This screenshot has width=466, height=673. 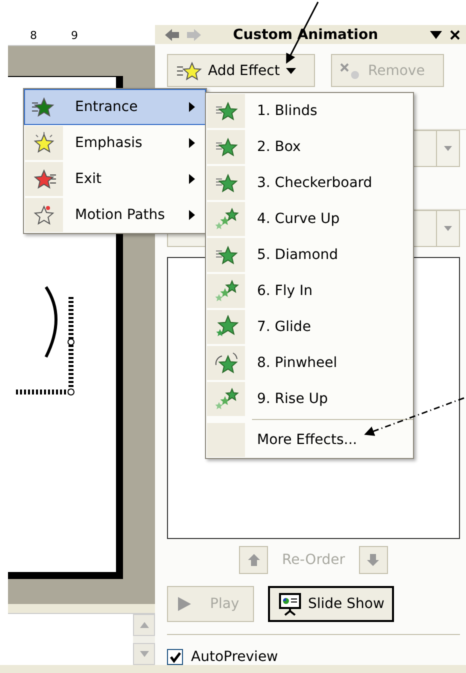 I want to click on ruler-number: 9, so click(x=74, y=35).